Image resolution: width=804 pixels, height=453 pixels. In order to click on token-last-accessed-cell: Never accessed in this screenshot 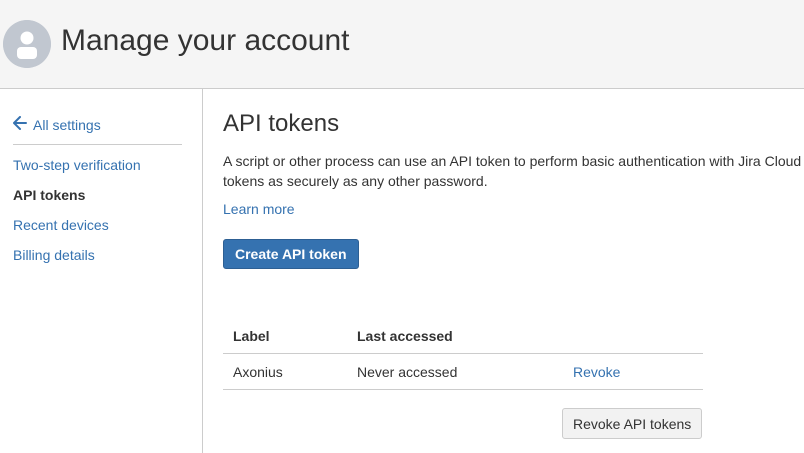, I will do `click(455, 371)`.